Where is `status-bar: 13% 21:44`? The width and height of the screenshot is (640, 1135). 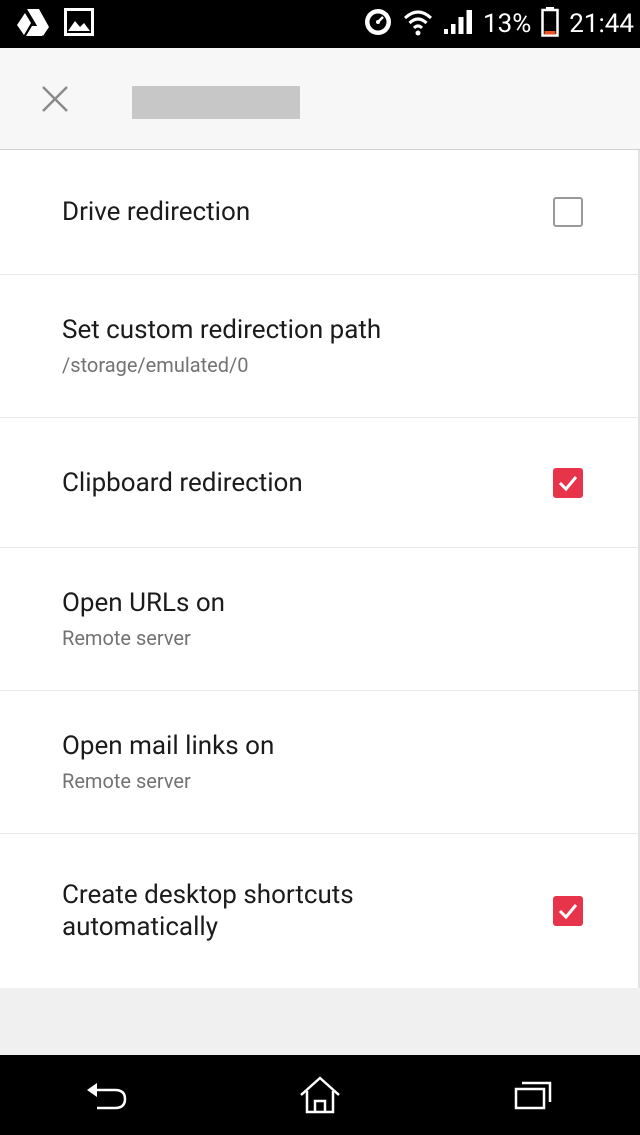 status-bar: 13% 21:44 is located at coordinates (320, 24).